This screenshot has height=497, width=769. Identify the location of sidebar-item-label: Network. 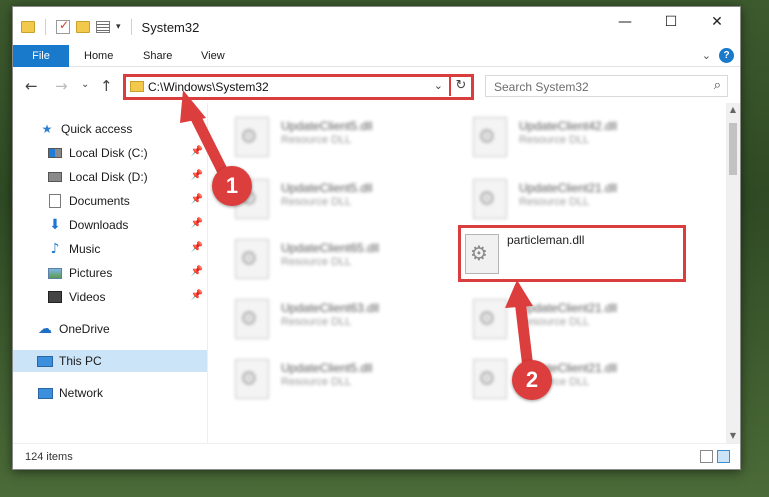
(81, 393).